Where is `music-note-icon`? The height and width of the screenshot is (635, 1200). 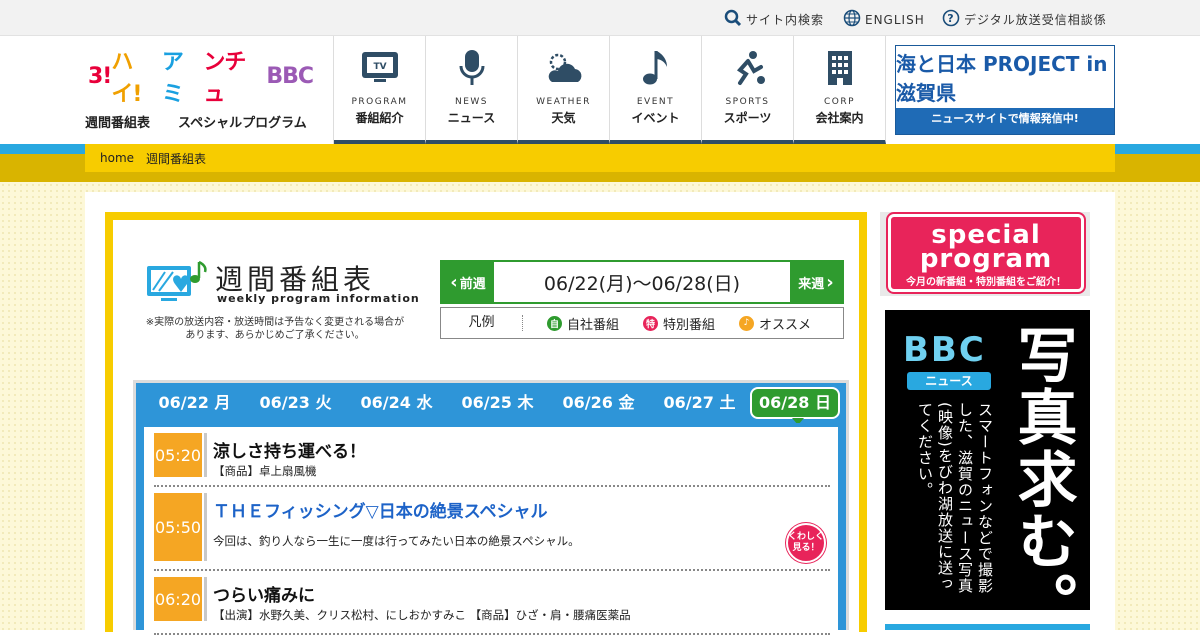 music-note-icon is located at coordinates (655, 68).